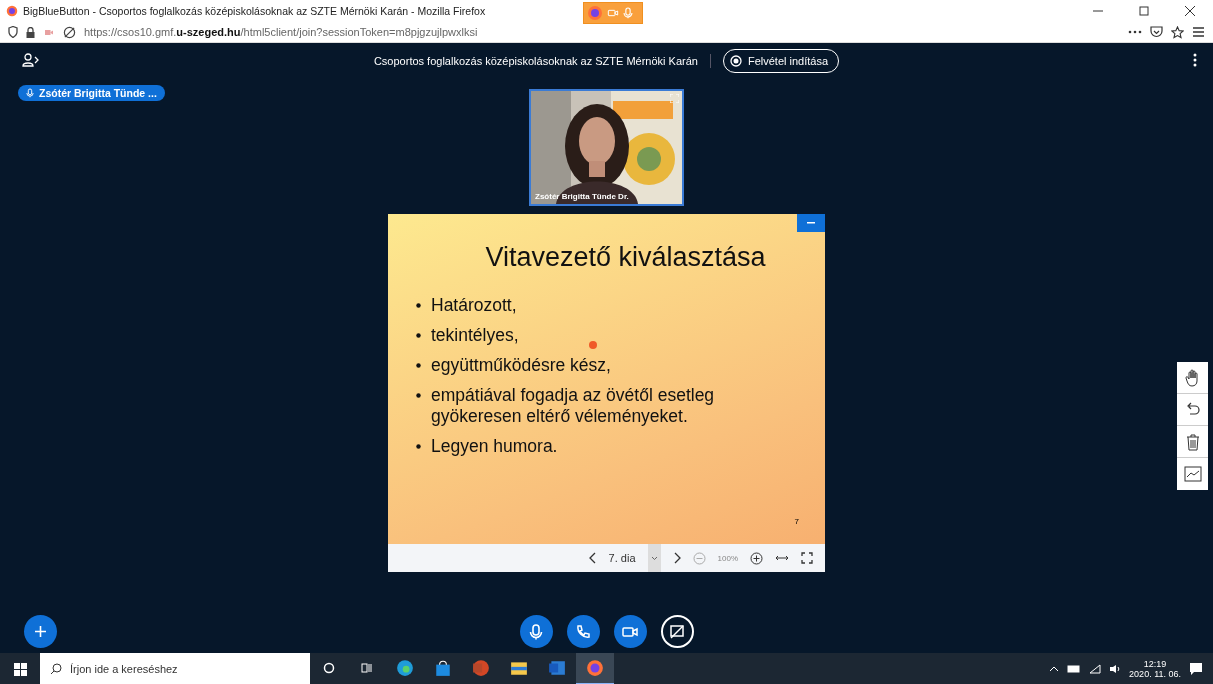  I want to click on cortana-icon, so click(329, 668).